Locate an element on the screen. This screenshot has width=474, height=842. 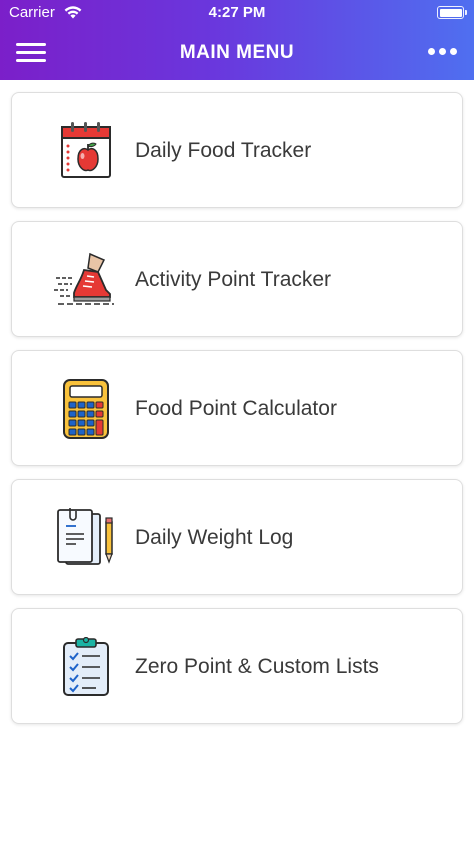
menu-item-label: Food Point Calculator is located at coordinates (236, 408).